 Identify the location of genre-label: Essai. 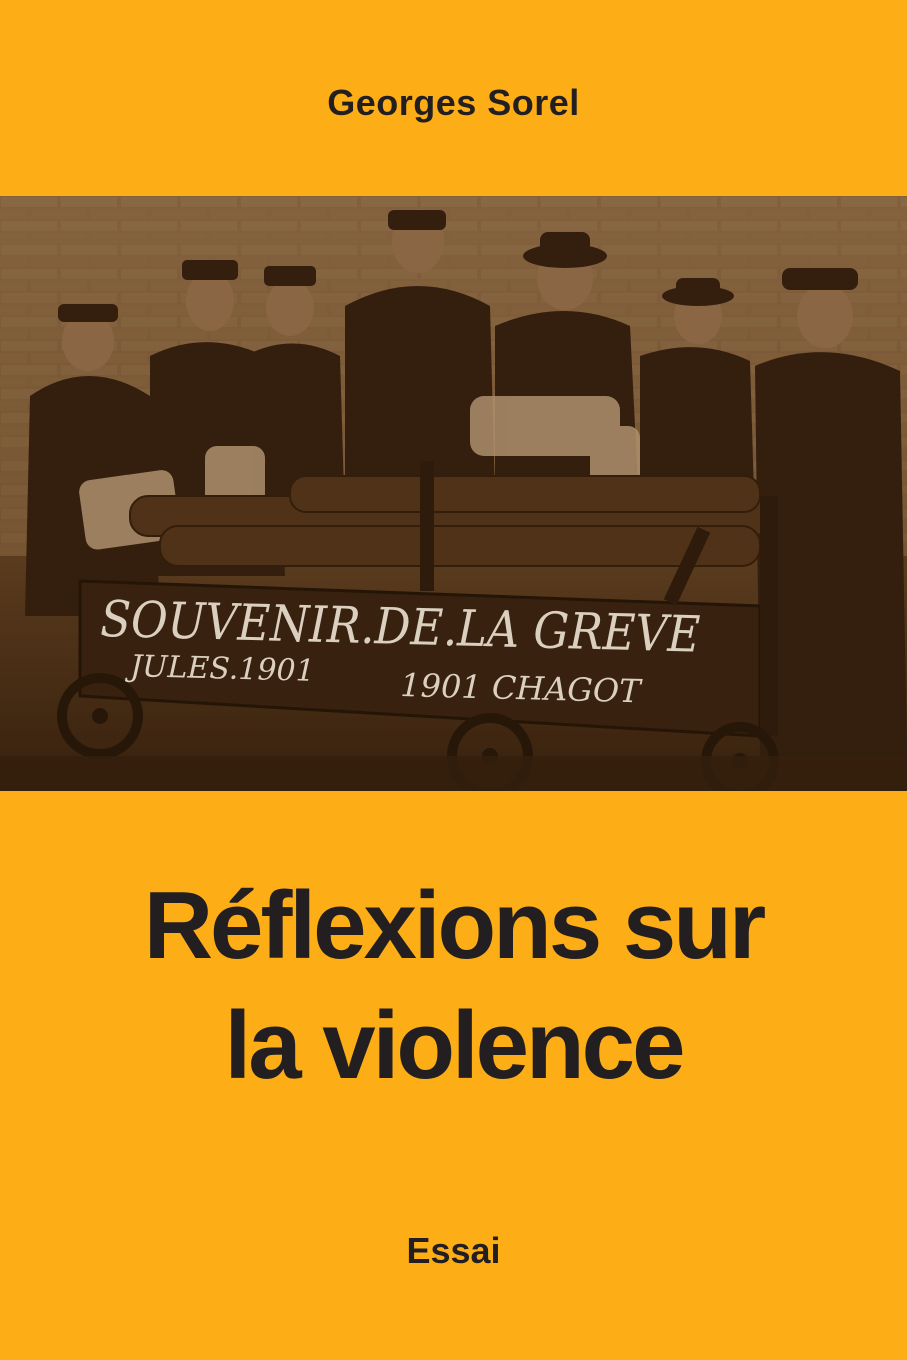
(453, 1250).